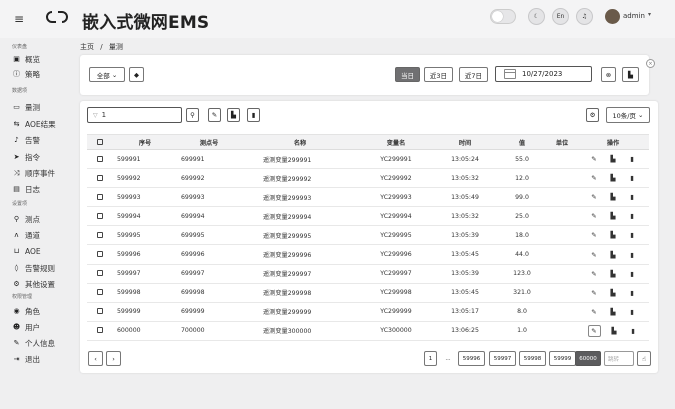 The width and height of the screenshot is (675, 409). Describe the element at coordinates (438, 74) in the screenshot. I see `range-3day-button: 近3日` at that location.